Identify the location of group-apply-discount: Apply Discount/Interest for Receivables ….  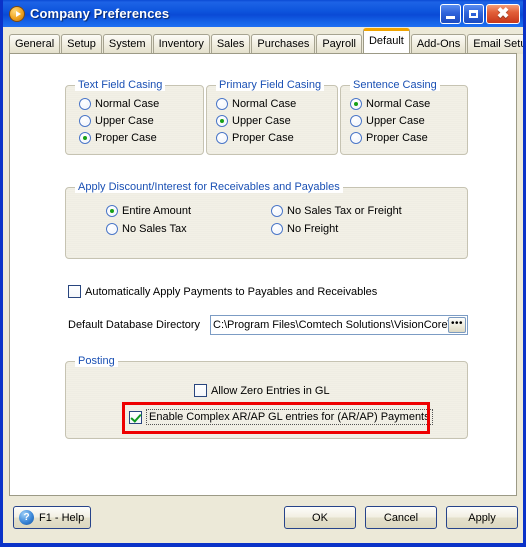
(266, 220).